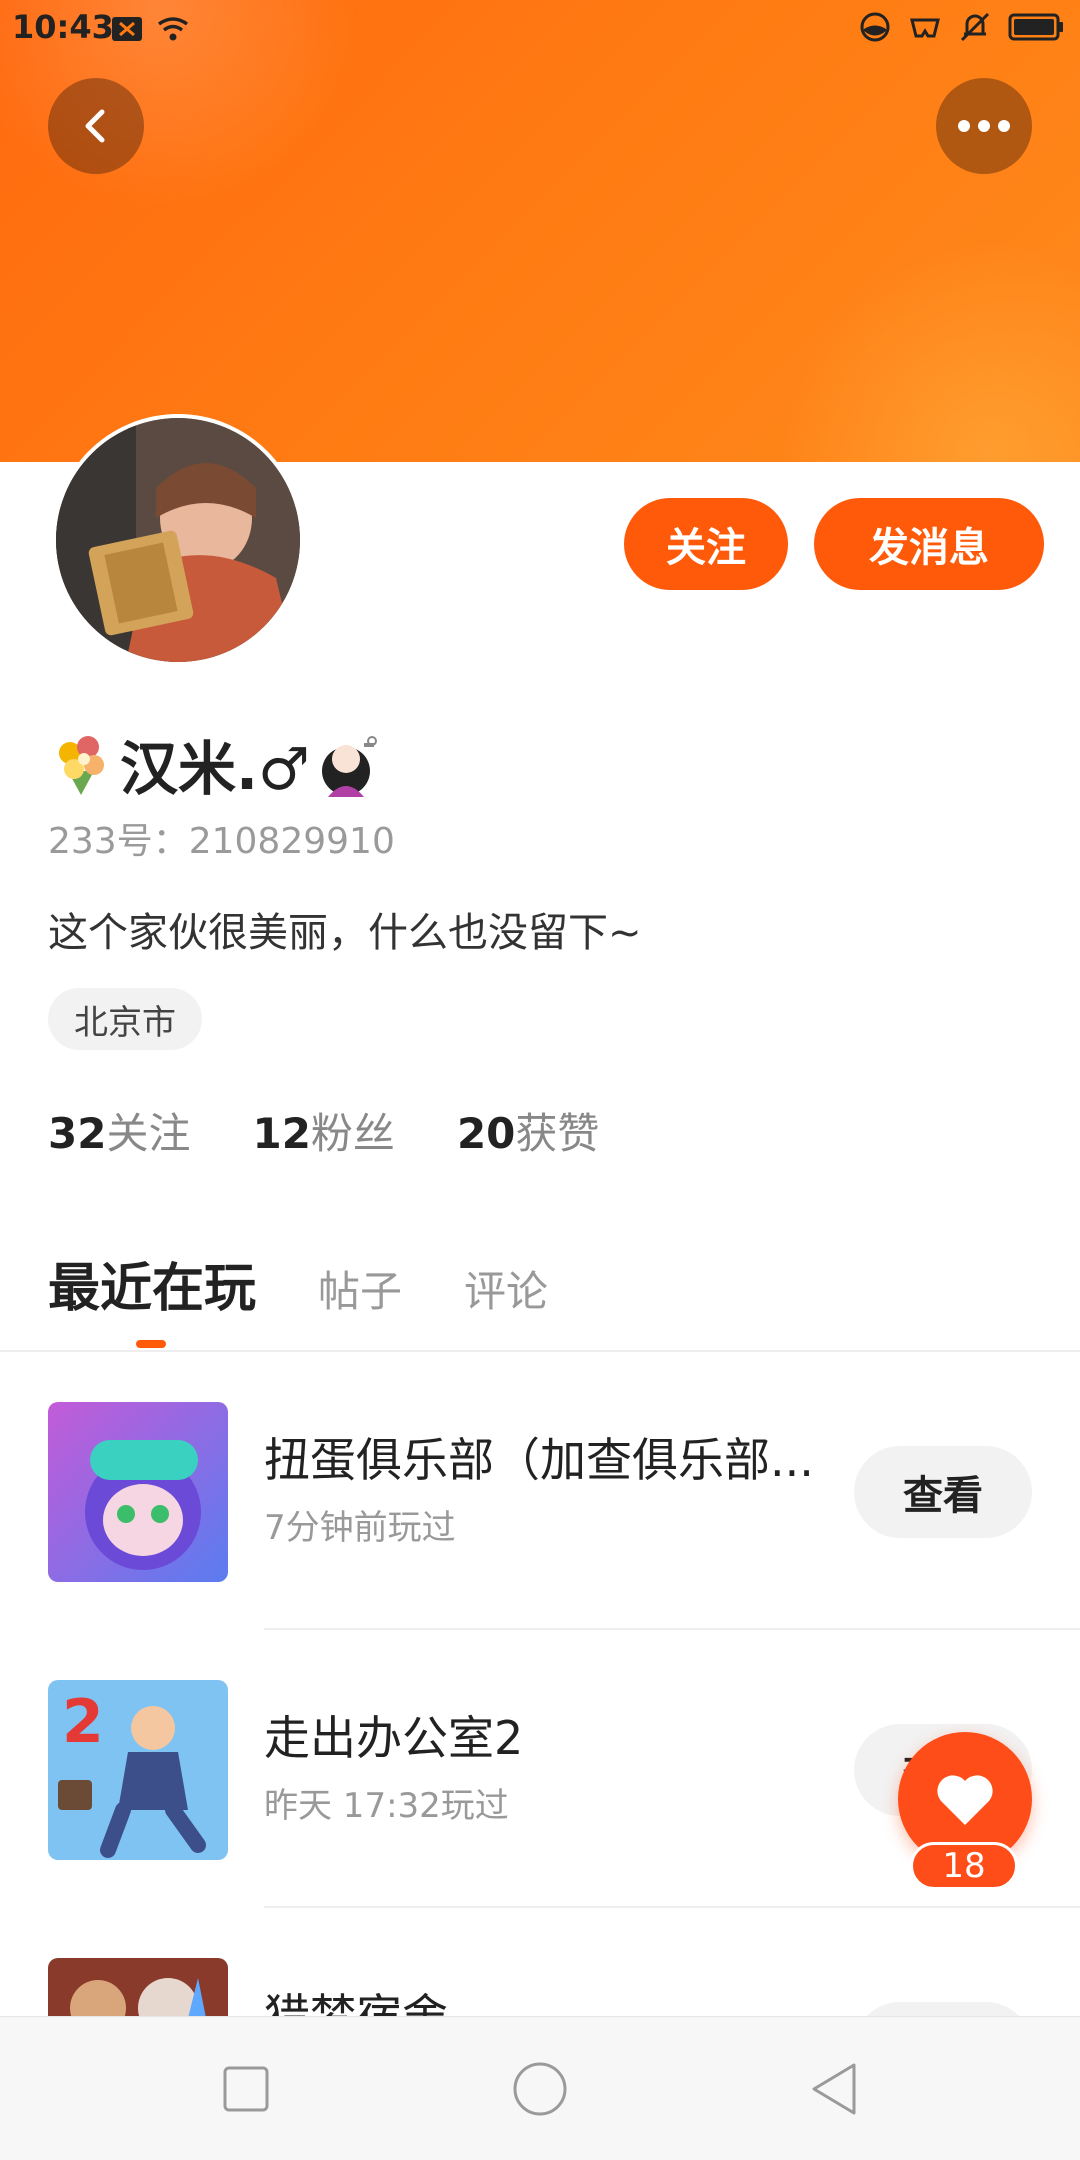  I want to click on game-title: 走出办公室2, so click(394, 1738).